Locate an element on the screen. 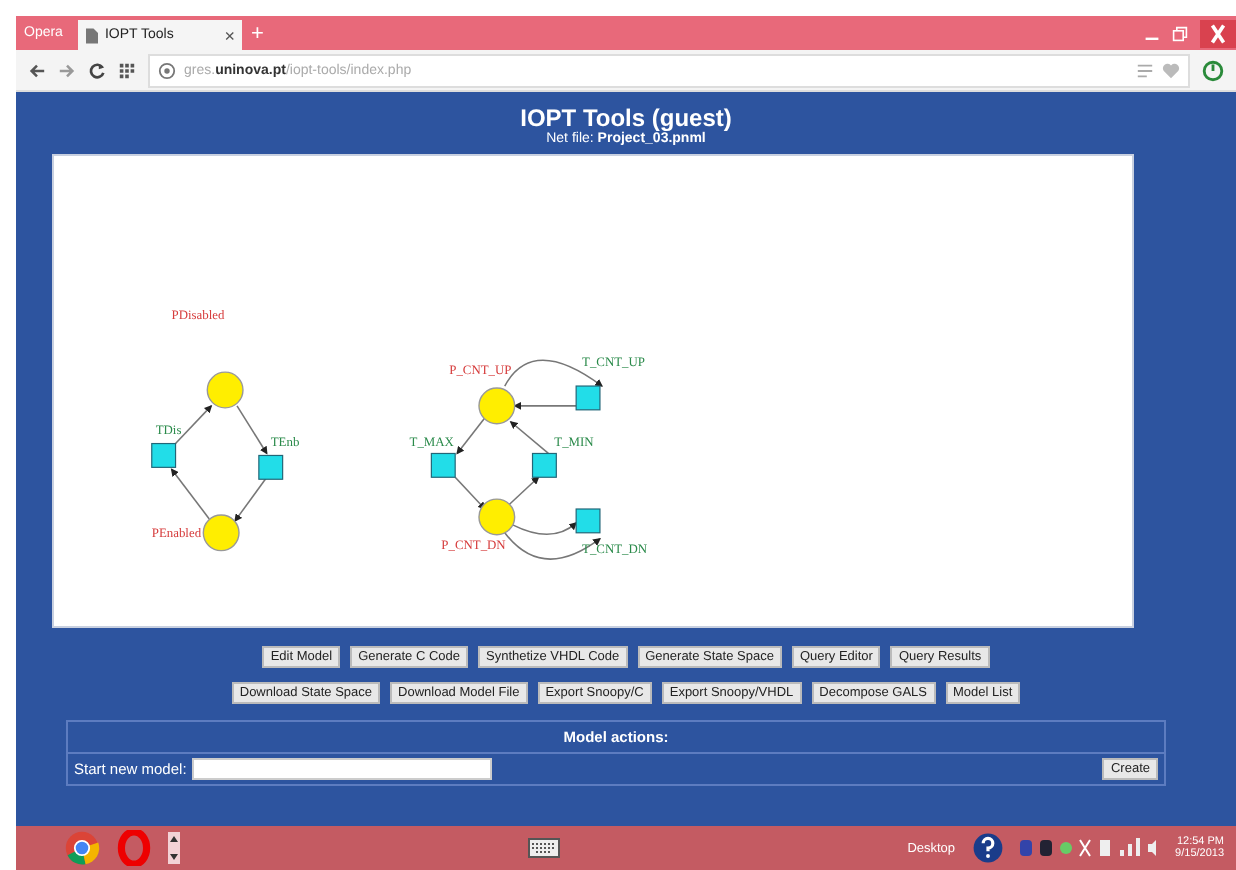 The image size is (1236, 870). page-title: IOPT Tools (guest) is located at coordinates (626, 118).